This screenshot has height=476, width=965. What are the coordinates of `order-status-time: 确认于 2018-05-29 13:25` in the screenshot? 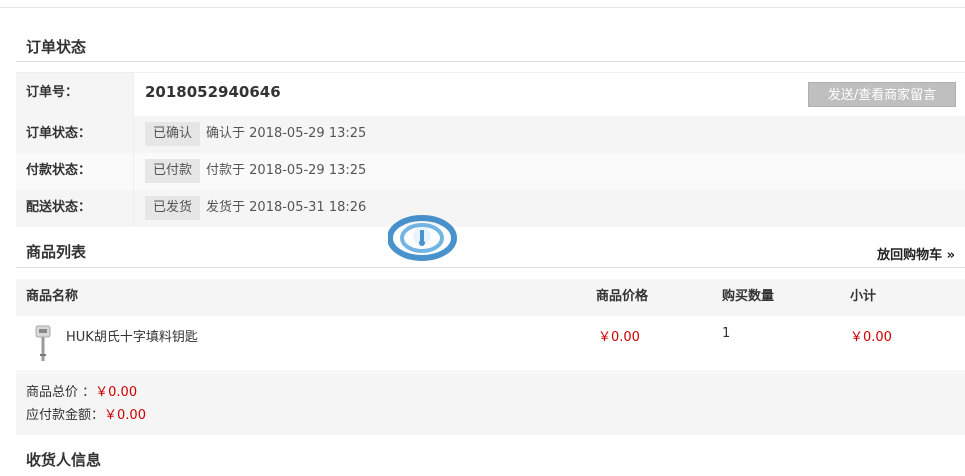 It's located at (286, 133).